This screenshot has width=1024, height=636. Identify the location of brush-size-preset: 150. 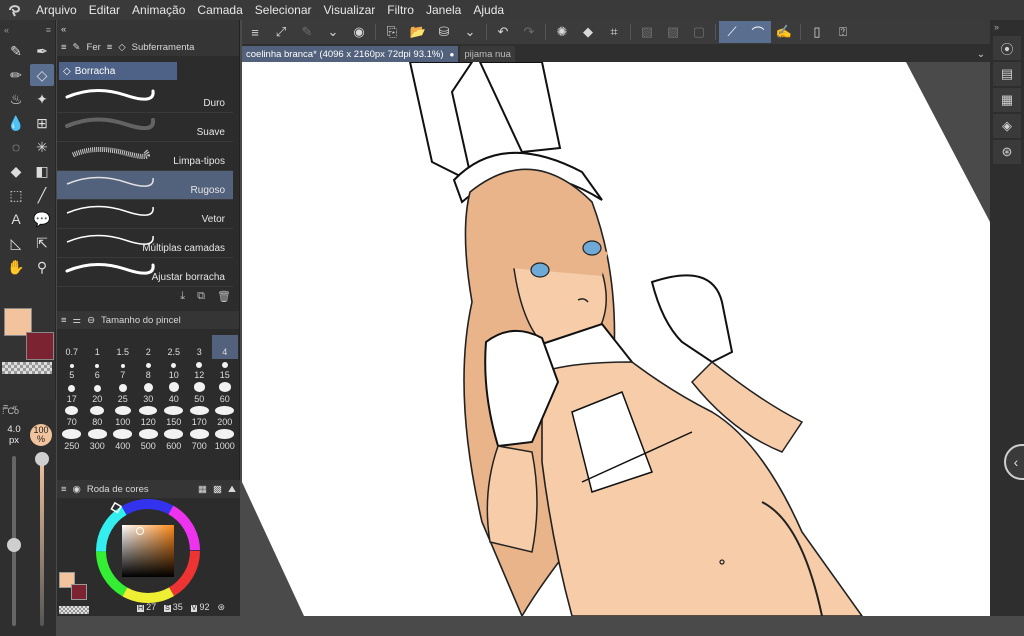
(174, 417).